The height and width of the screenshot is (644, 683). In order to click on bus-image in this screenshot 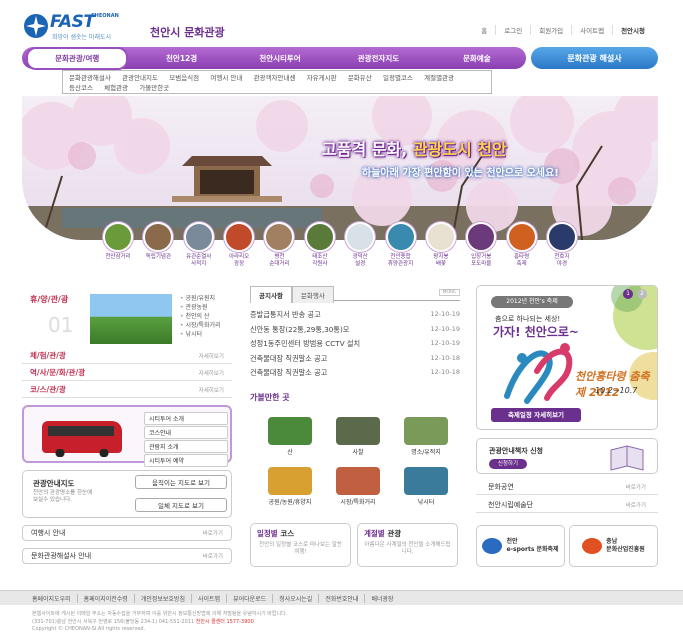, I will do `click(82, 439)`.